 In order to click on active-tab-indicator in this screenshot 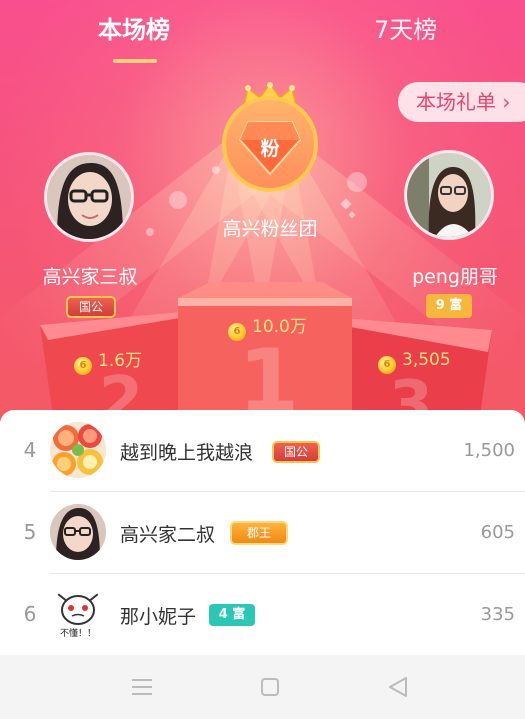, I will do `click(135, 61)`.